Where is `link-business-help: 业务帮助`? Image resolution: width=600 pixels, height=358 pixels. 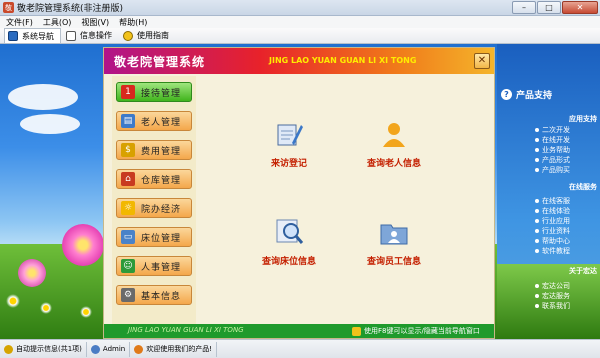 link-business-help: 业务帮助 is located at coordinates (552, 150).